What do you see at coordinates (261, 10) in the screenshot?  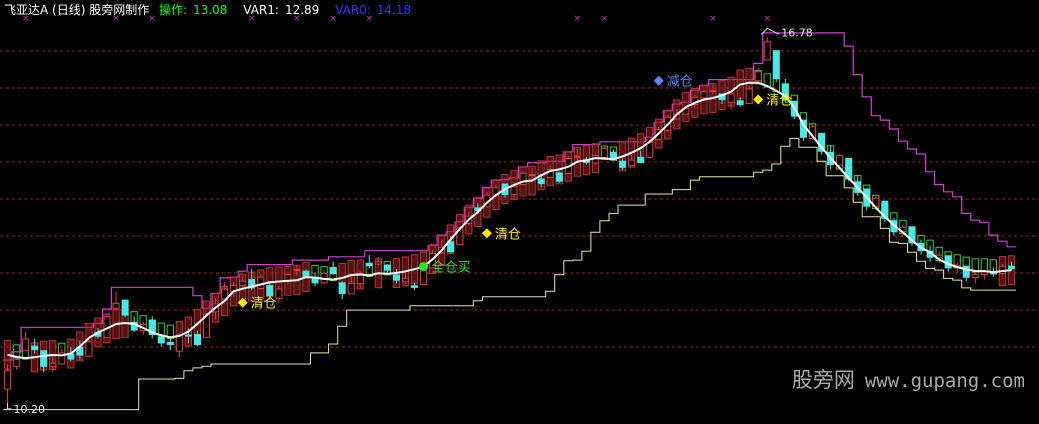 I see `var1-label: VAR1:` at bounding box center [261, 10].